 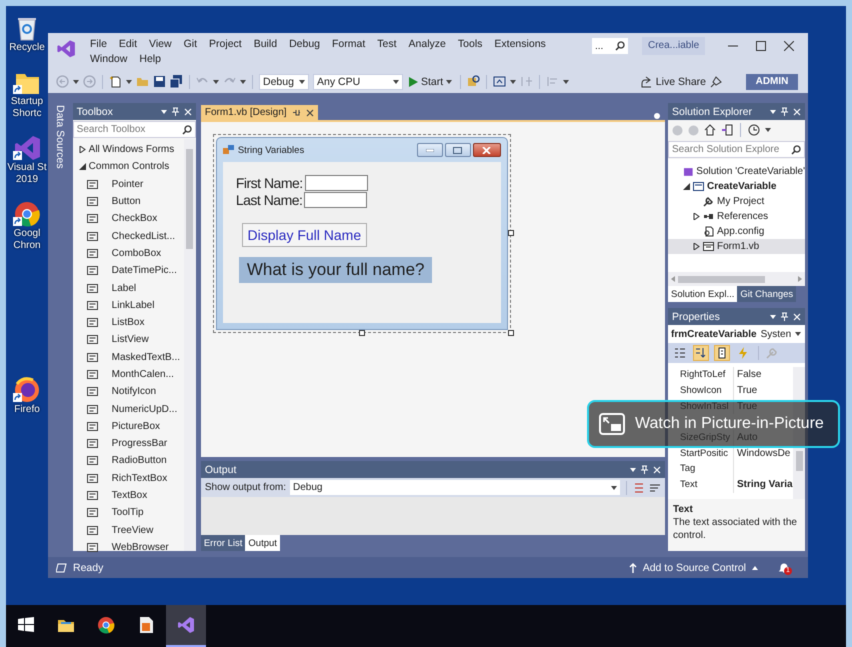 What do you see at coordinates (27, 48) in the screenshot?
I see `desktop-icon-label: Recycle` at bounding box center [27, 48].